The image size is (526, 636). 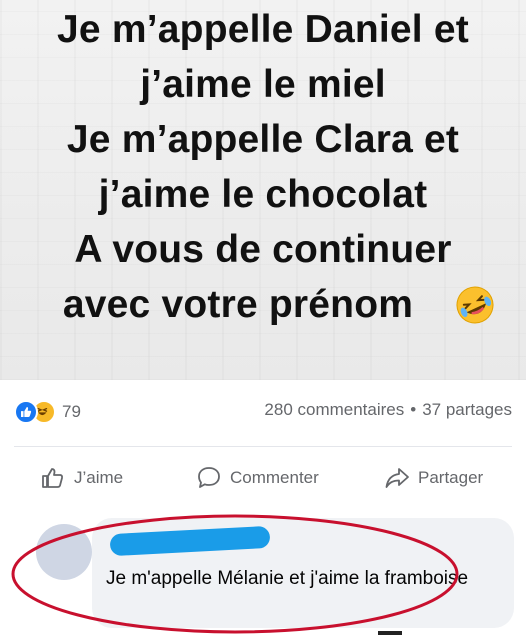 What do you see at coordinates (238, 304) in the screenshot?
I see `meme-text-line-6: avec votre prénom` at bounding box center [238, 304].